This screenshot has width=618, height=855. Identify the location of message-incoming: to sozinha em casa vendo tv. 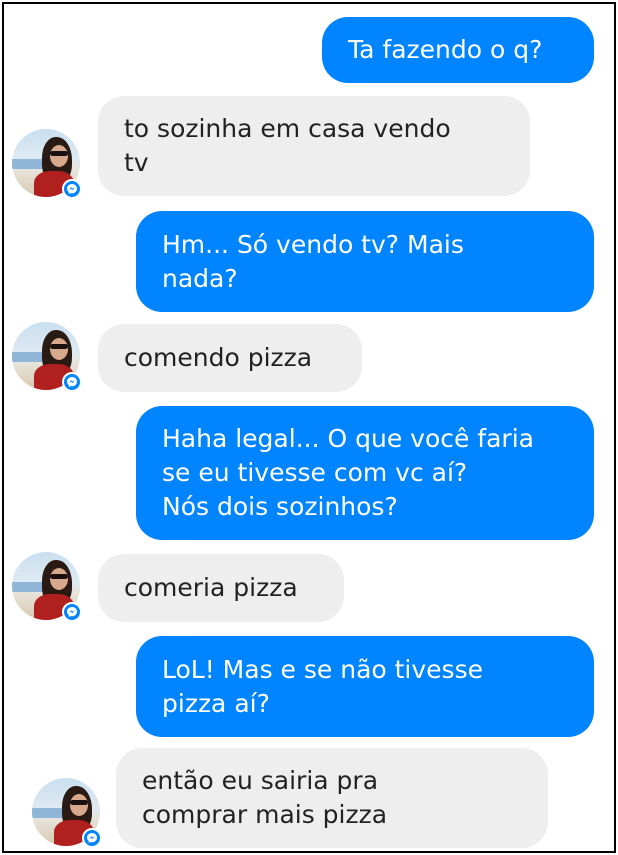
(314, 146).